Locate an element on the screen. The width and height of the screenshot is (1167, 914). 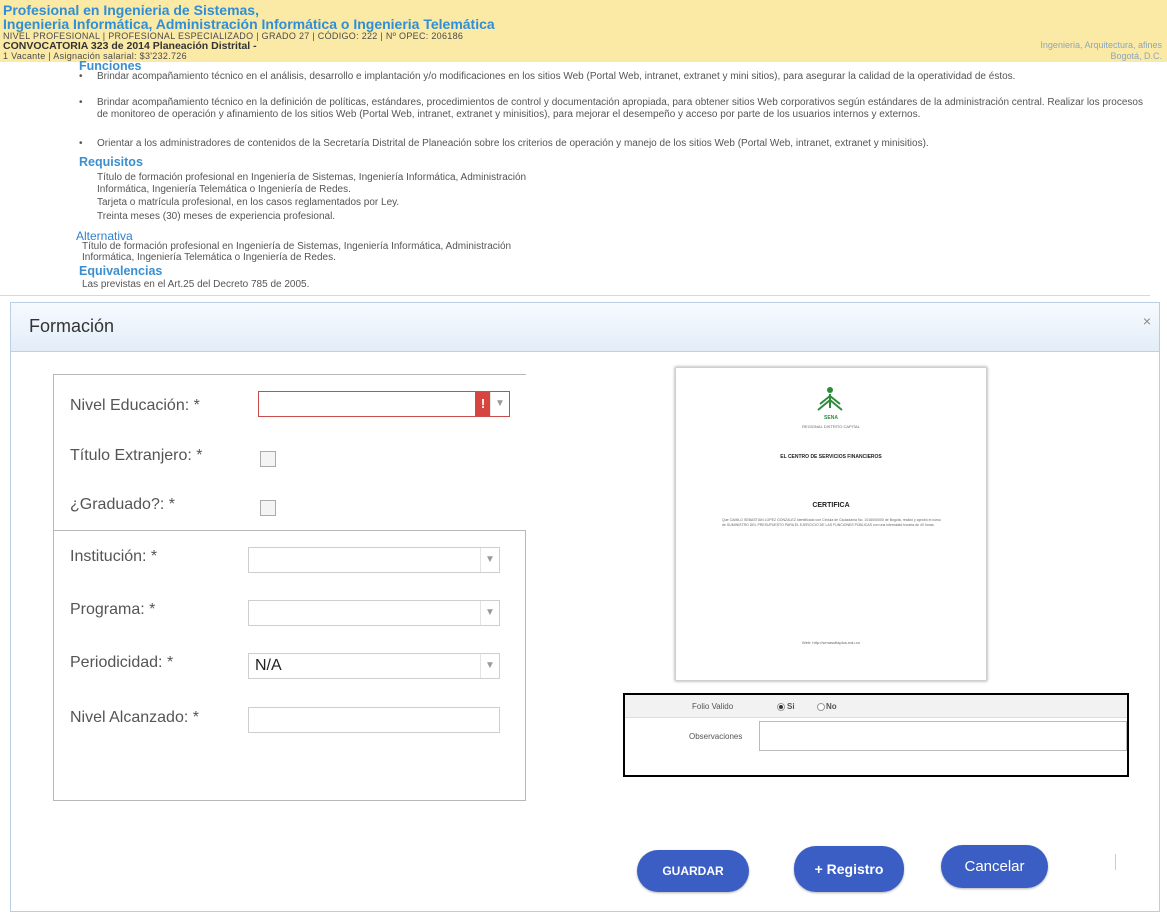
cert-footer: Web: http://senasofiaplus.edu.co is located at coordinates (831, 642).